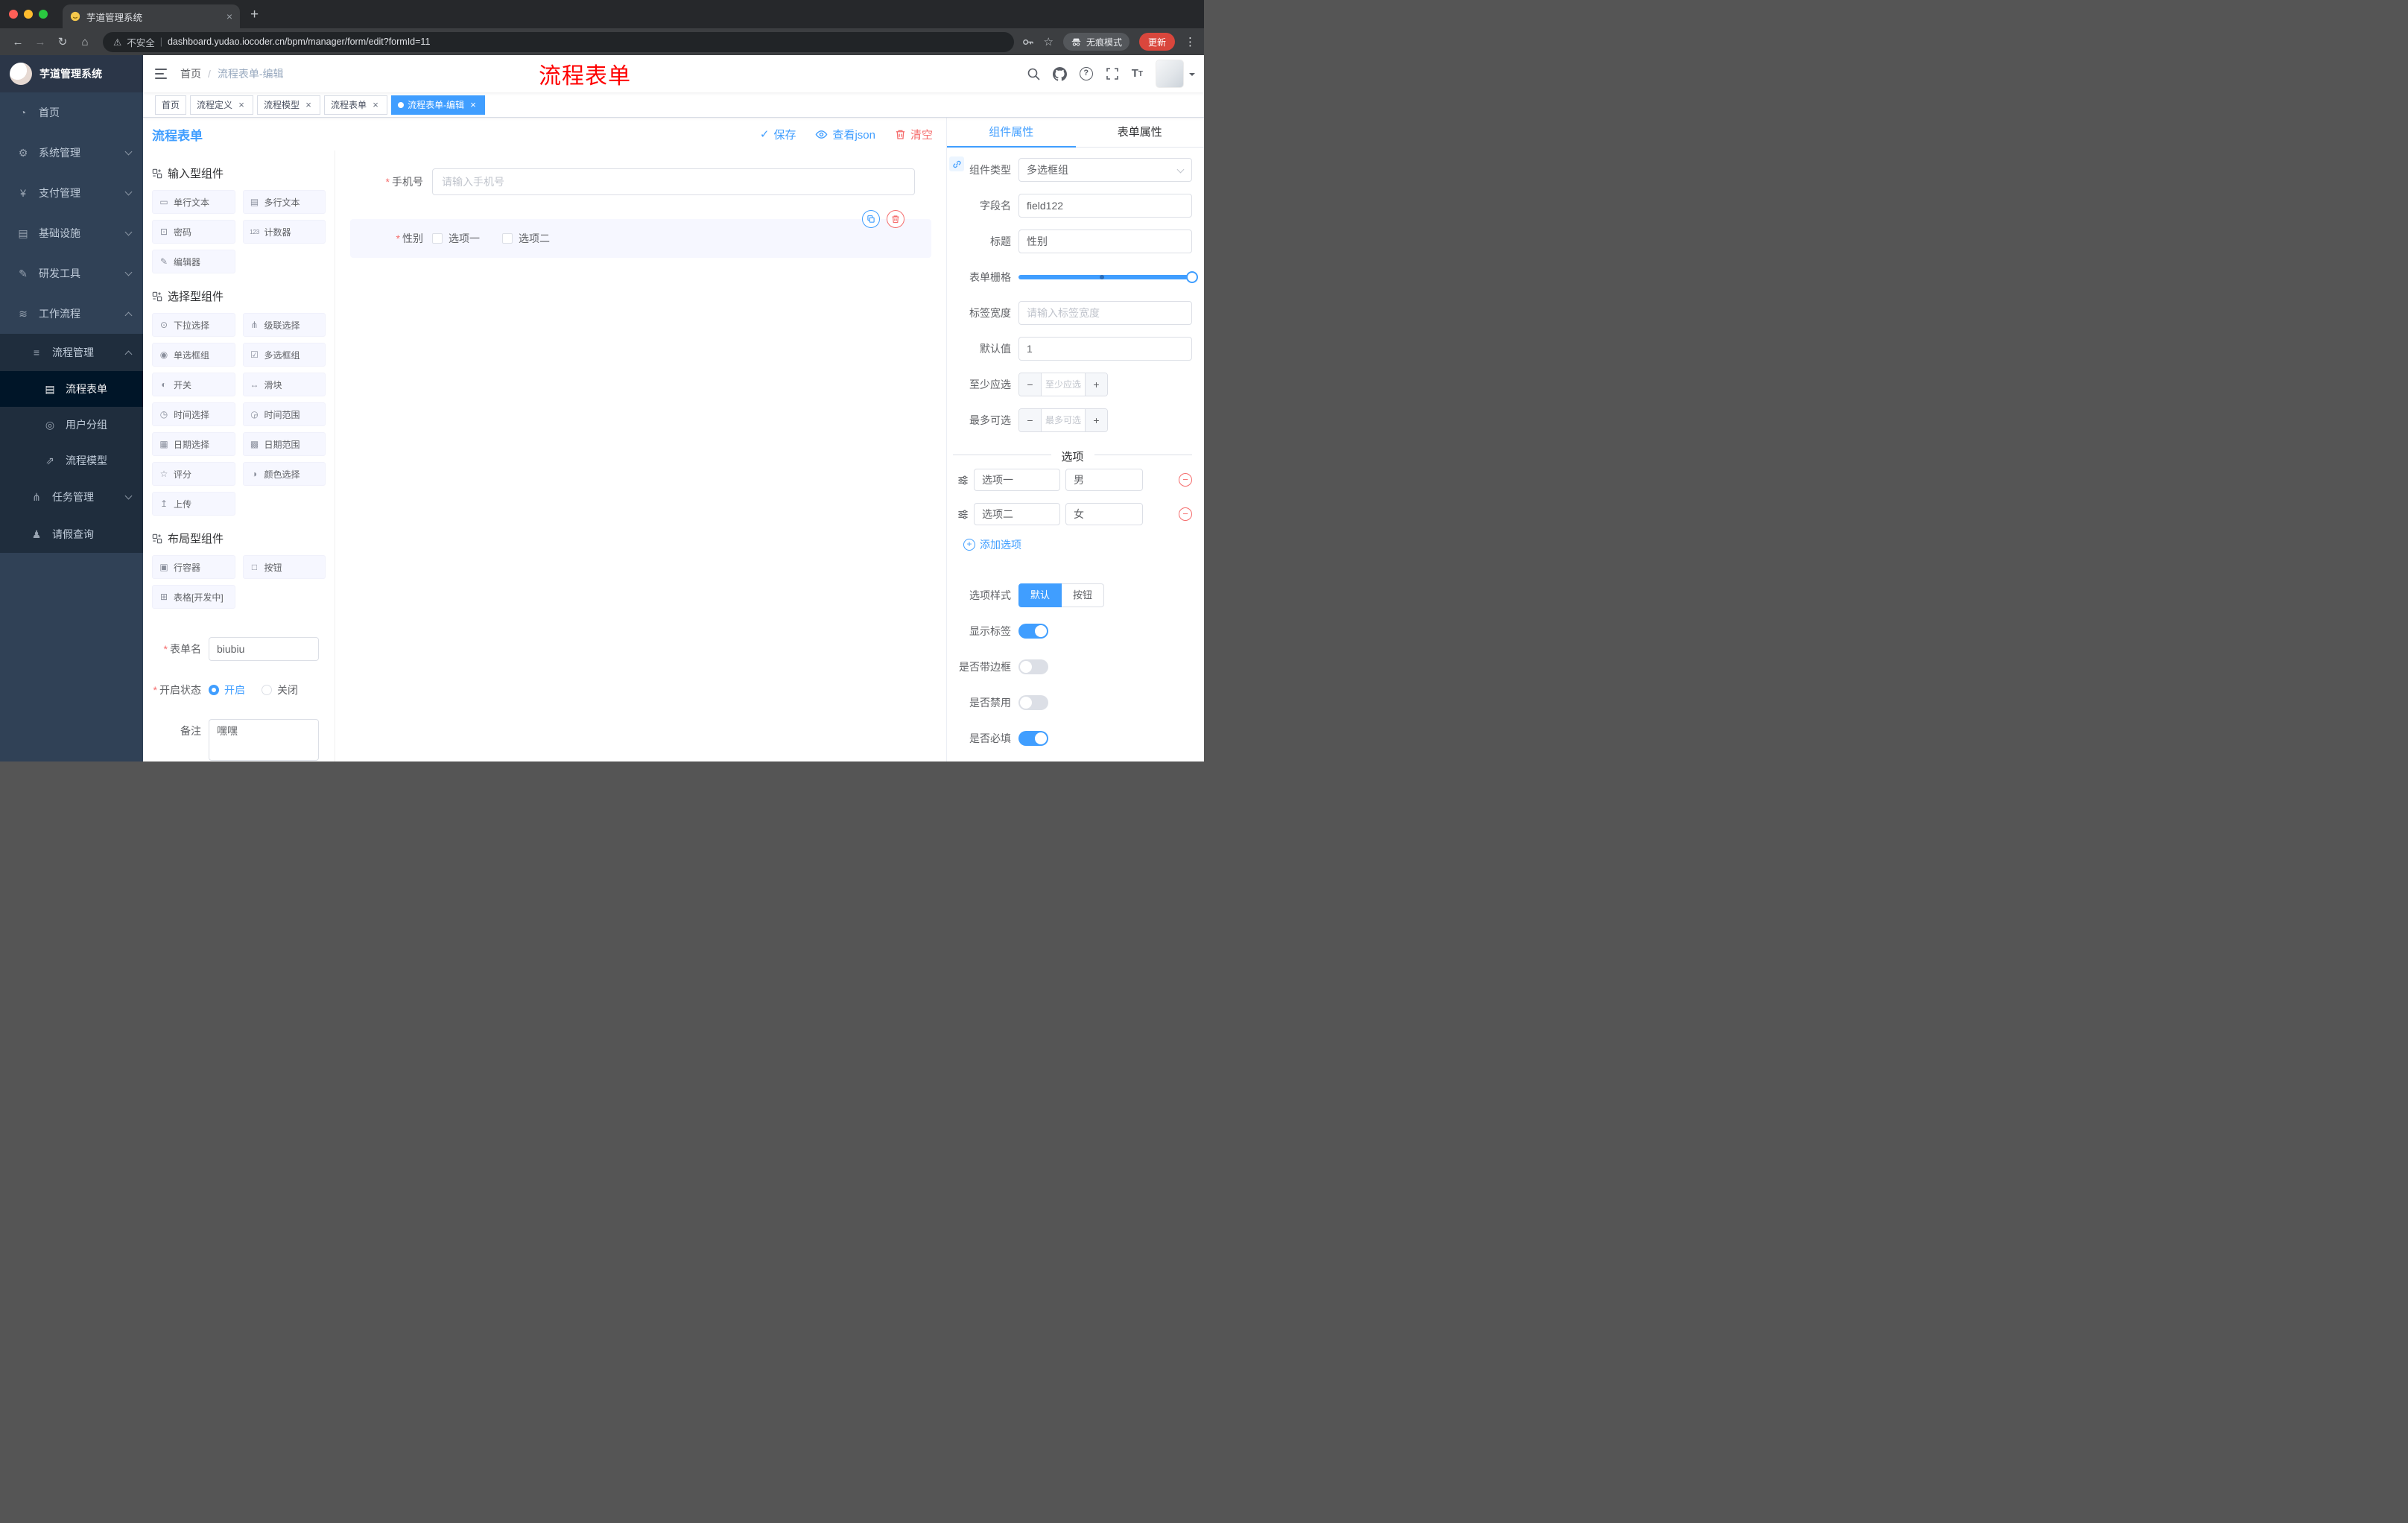 This screenshot has width=2408, height=1523. I want to click on home-icon: ⌂, so click(85, 42).